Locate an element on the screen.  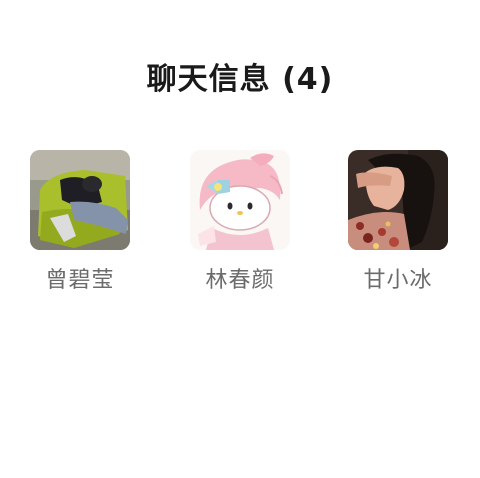
member-item: 曾碧莹 is located at coordinates (80, 222).